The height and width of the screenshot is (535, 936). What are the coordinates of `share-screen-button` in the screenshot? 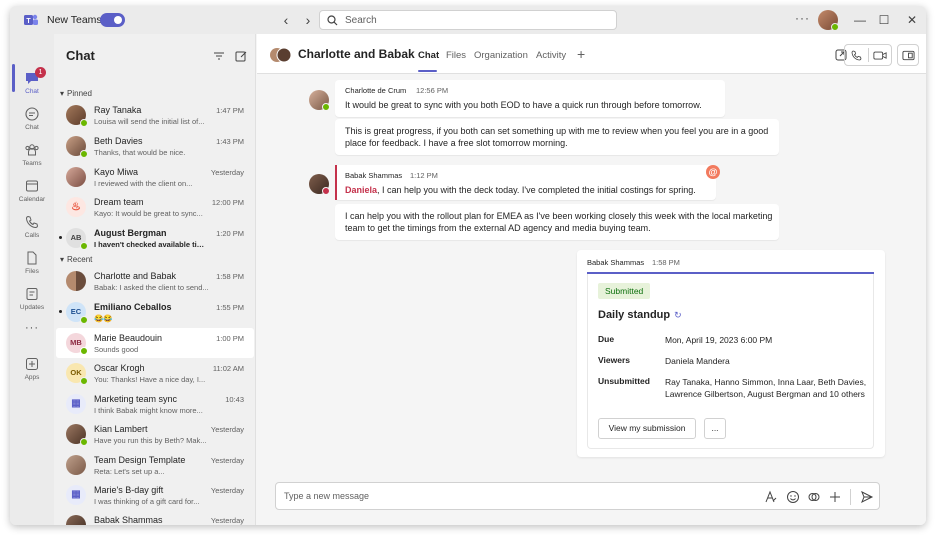 It's located at (908, 55).